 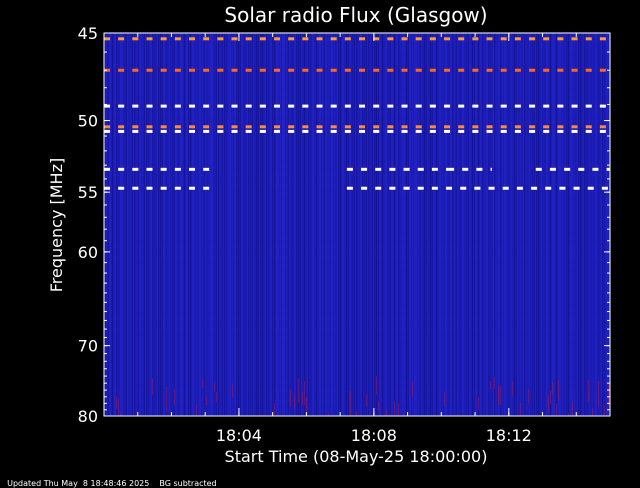 I want to click on x-tick-label: 18:08, so click(x=374, y=435).